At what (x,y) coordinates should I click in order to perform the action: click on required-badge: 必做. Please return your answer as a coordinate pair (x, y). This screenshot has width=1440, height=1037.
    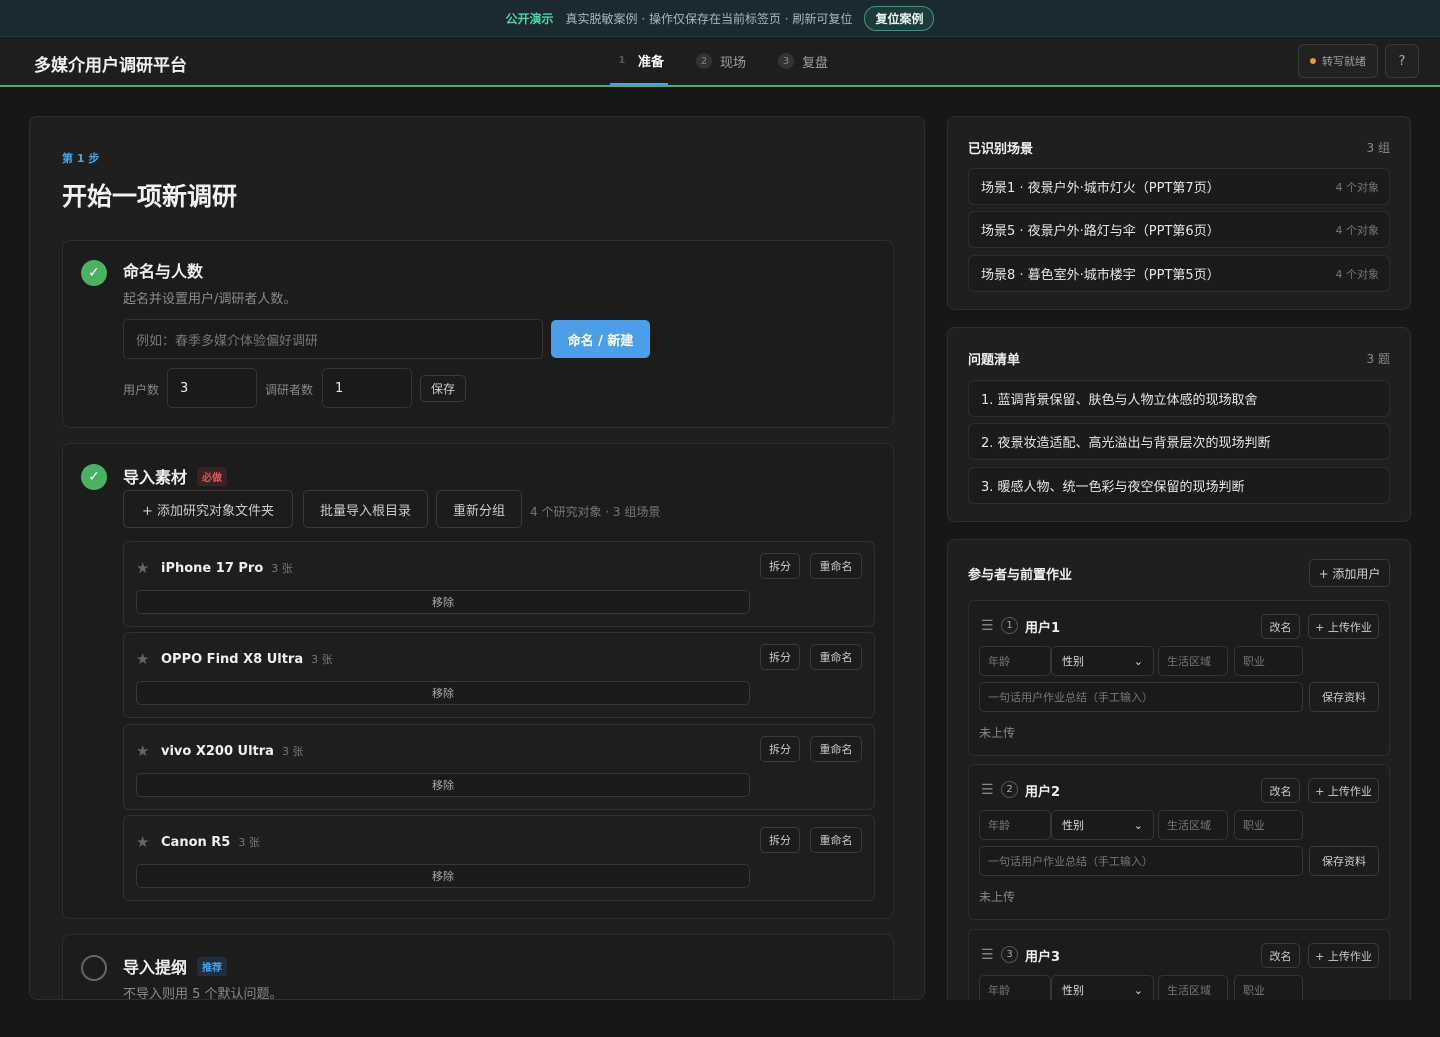
    Looking at the image, I should click on (212, 476).